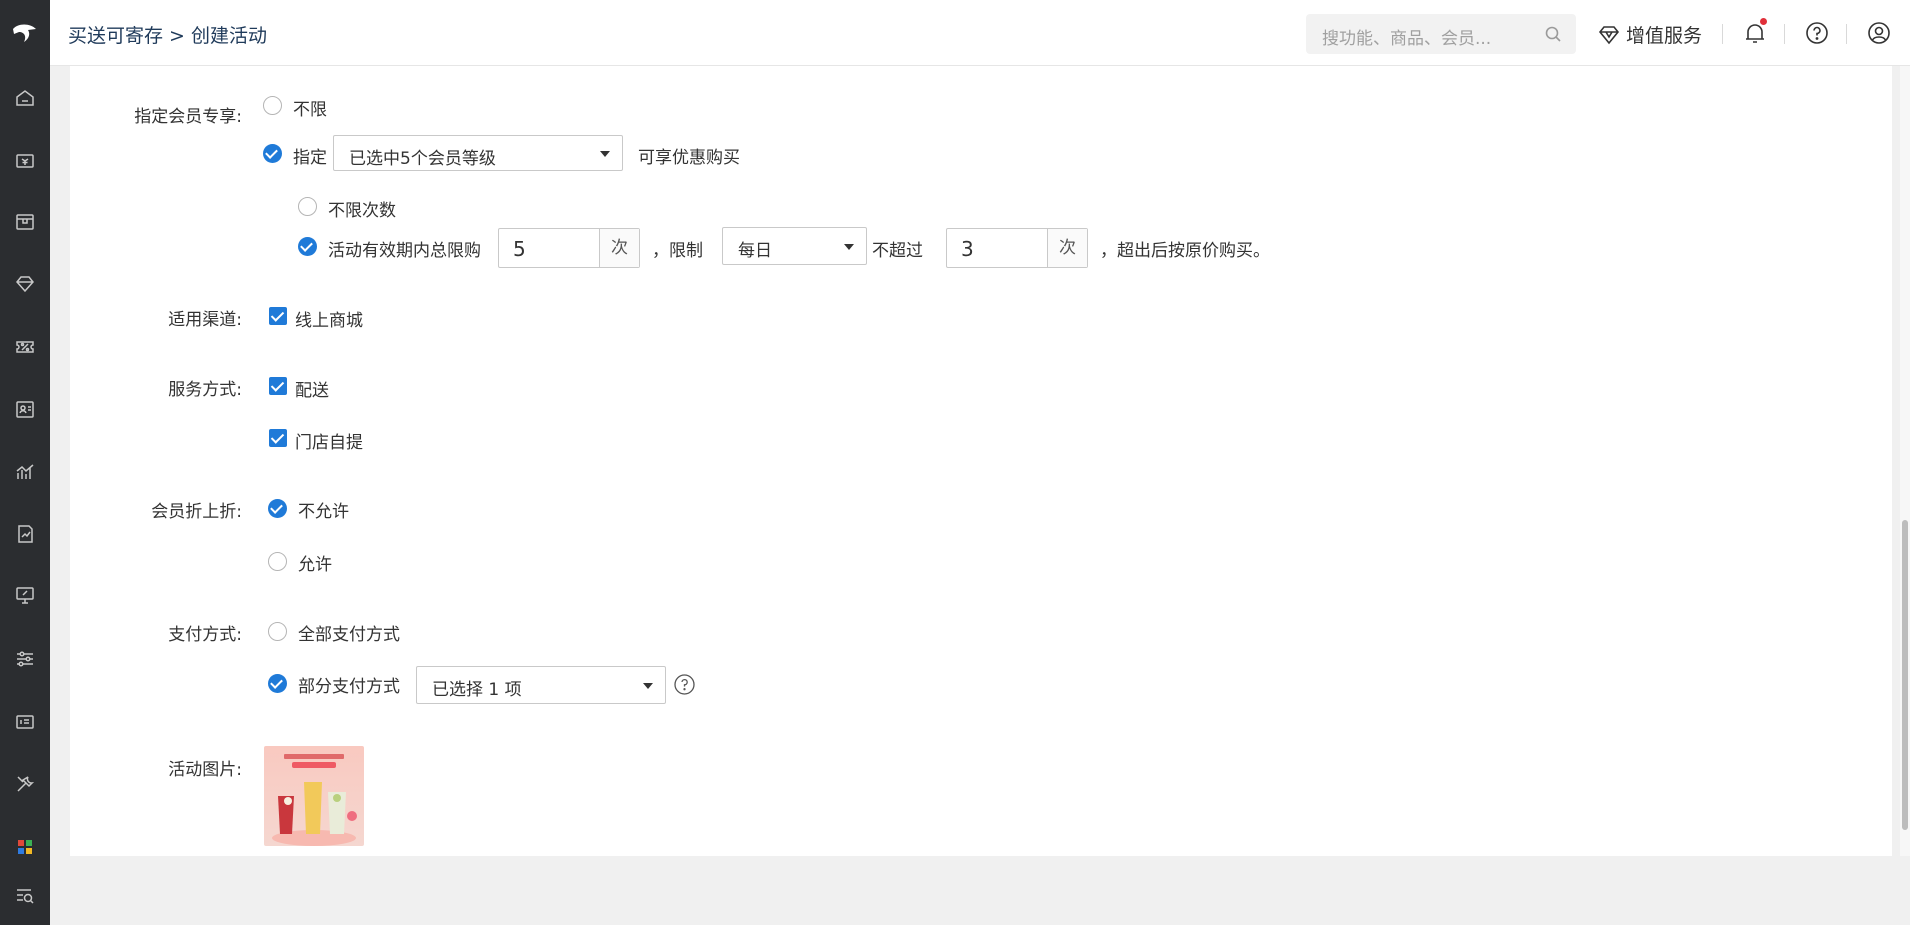 This screenshot has width=1910, height=925. I want to click on radio-member-unlimited, so click(272, 105).